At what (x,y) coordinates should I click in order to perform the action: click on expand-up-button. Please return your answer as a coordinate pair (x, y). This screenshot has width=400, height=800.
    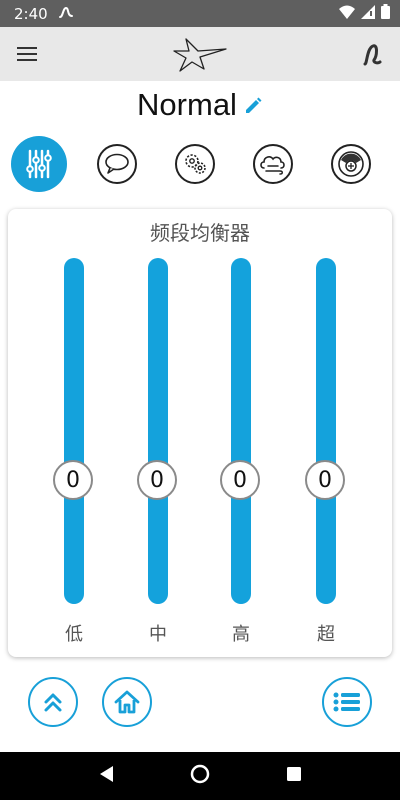
    Looking at the image, I should click on (53, 702).